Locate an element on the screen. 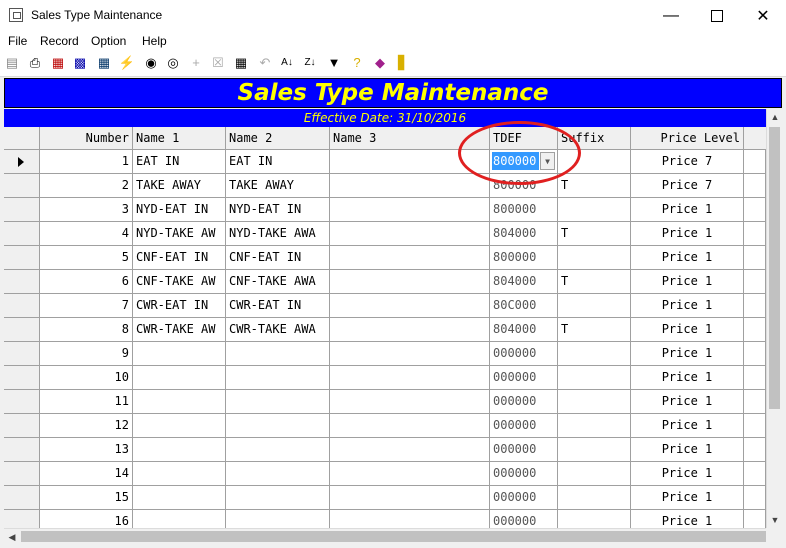  scroll-down-icon: ▼ is located at coordinates (775, 520).